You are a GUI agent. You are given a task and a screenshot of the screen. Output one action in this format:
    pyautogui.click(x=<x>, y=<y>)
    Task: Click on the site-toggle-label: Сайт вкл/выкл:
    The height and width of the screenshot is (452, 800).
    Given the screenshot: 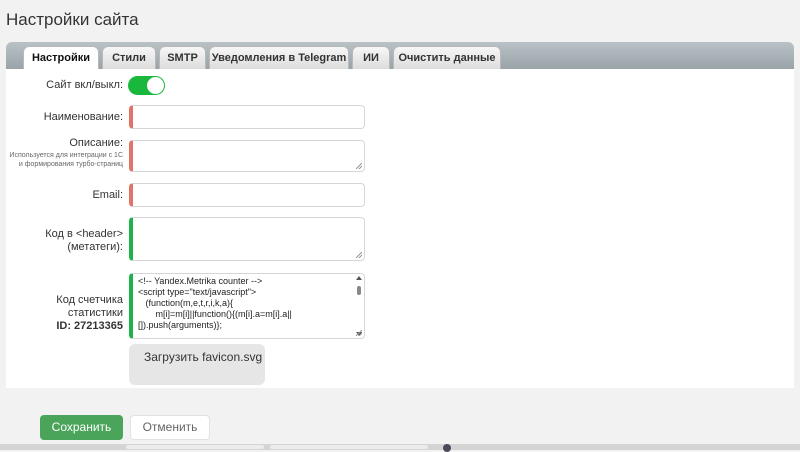 What is the action you would take?
    pyautogui.click(x=84, y=85)
    